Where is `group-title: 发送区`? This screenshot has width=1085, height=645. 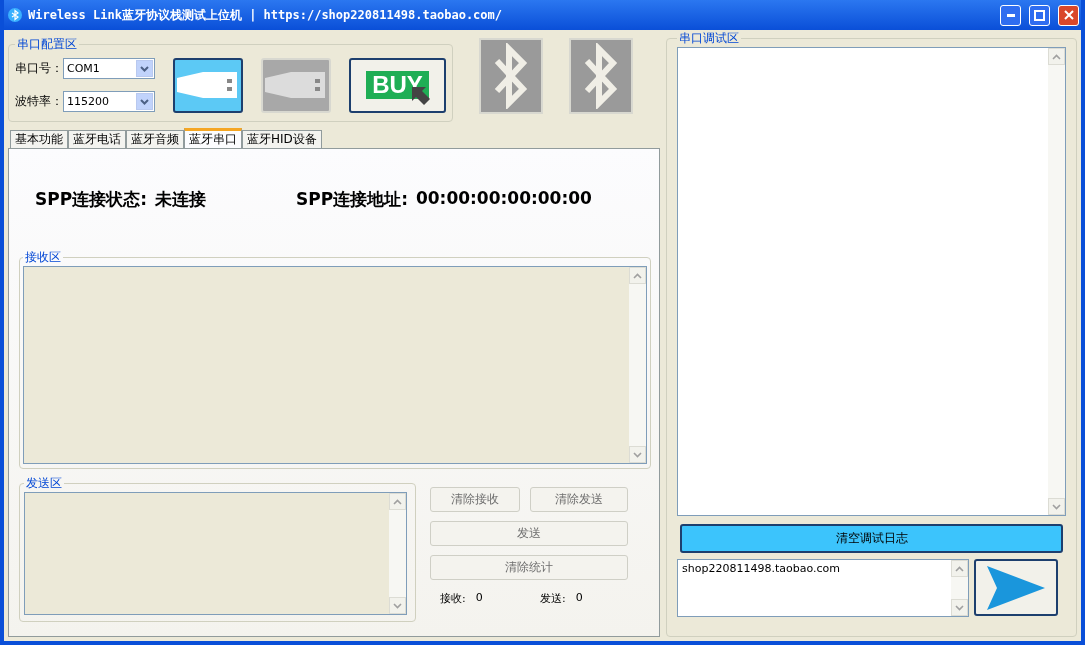 group-title: 发送区 is located at coordinates (44, 483).